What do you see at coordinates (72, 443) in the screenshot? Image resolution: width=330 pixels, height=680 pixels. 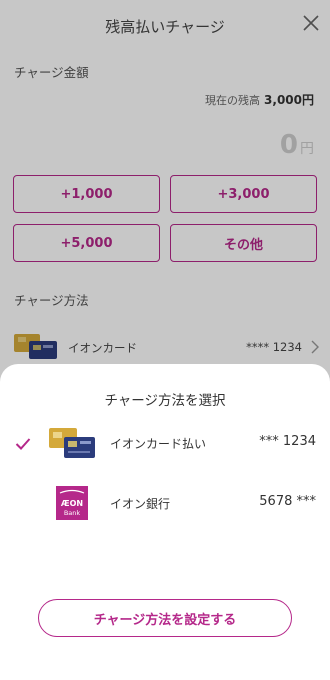 I see `aeon-card-icon` at bounding box center [72, 443].